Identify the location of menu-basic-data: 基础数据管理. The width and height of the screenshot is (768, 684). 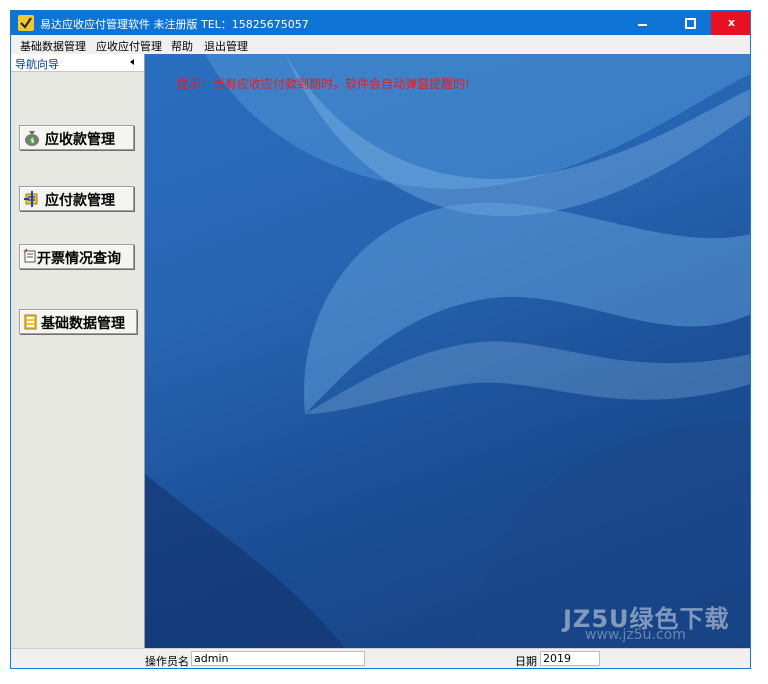
(53, 46).